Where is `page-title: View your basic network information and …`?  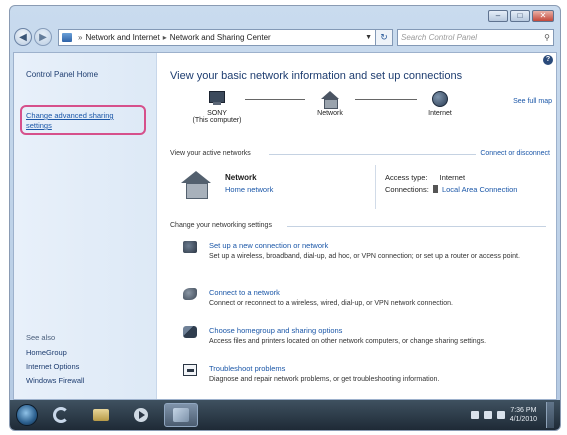
page-title: View your basic network information and … is located at coordinates (316, 76).